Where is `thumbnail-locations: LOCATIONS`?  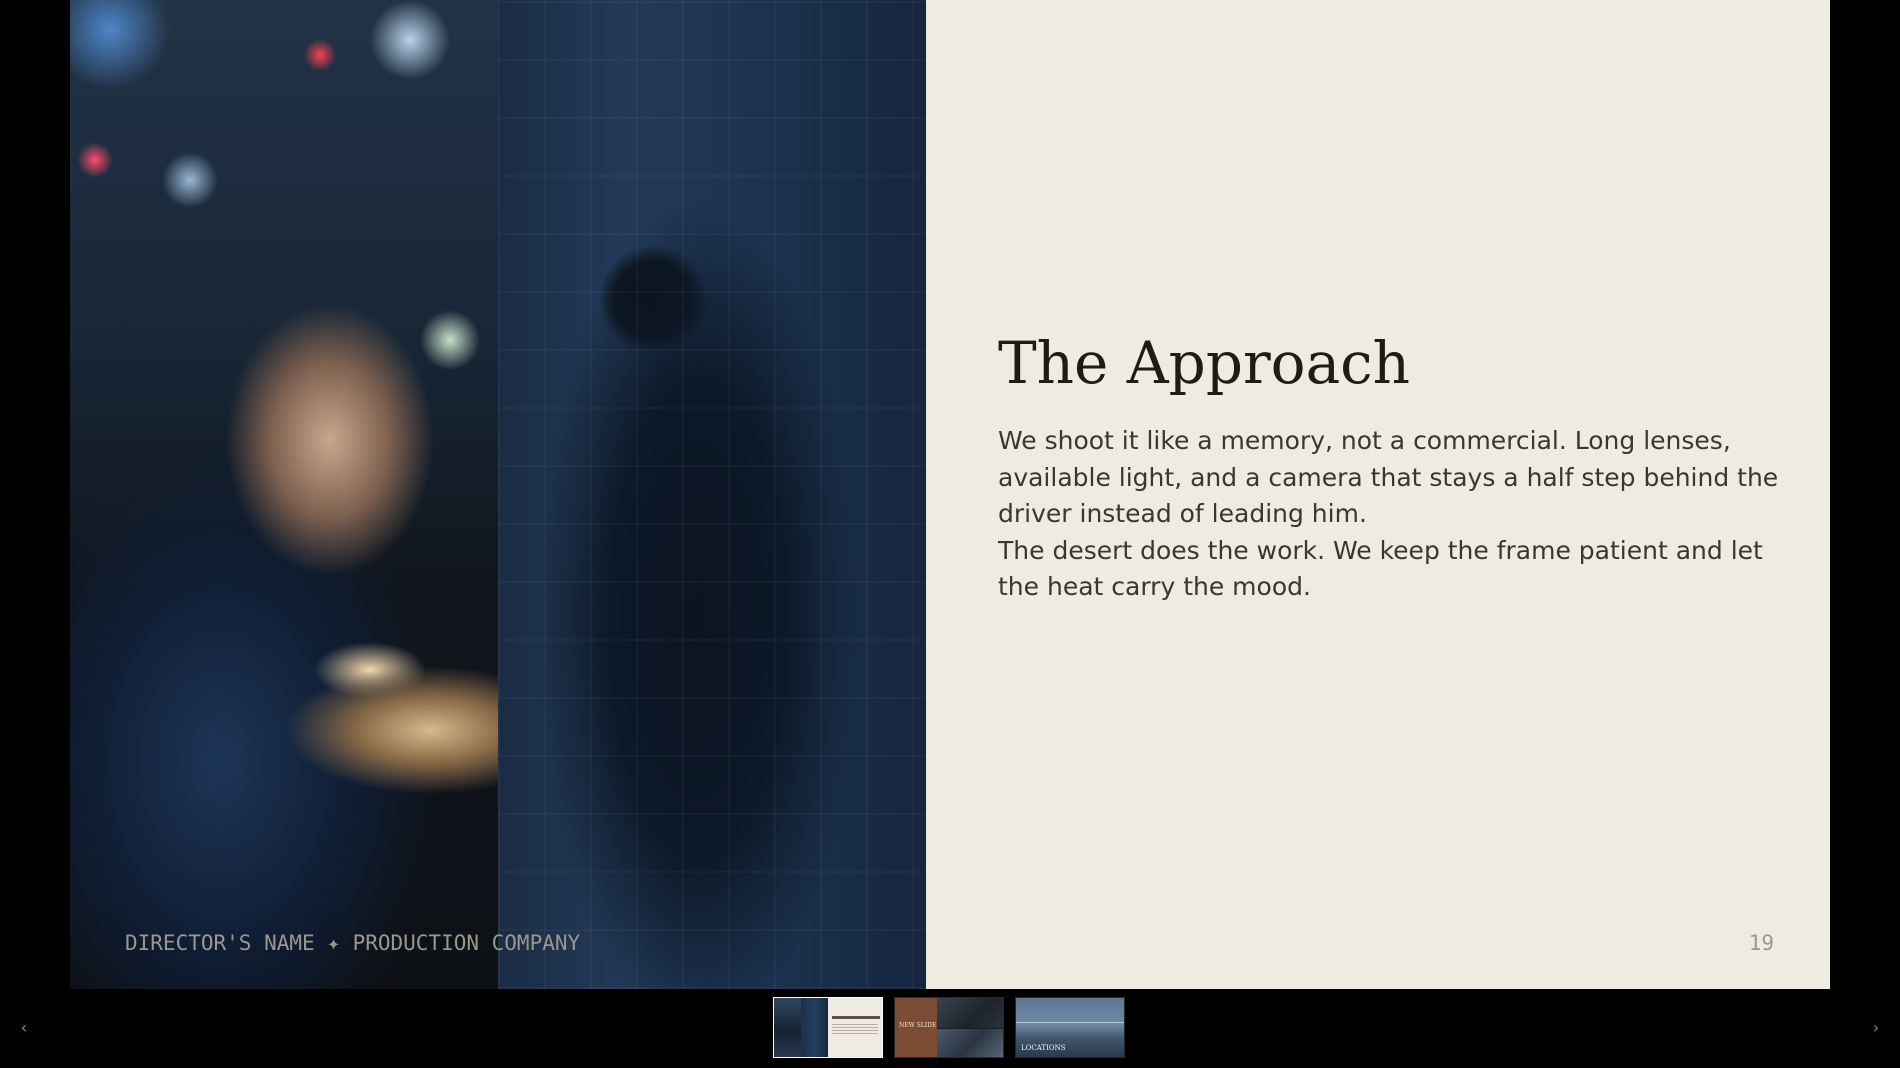 thumbnail-locations: LOCATIONS is located at coordinates (1070, 1027).